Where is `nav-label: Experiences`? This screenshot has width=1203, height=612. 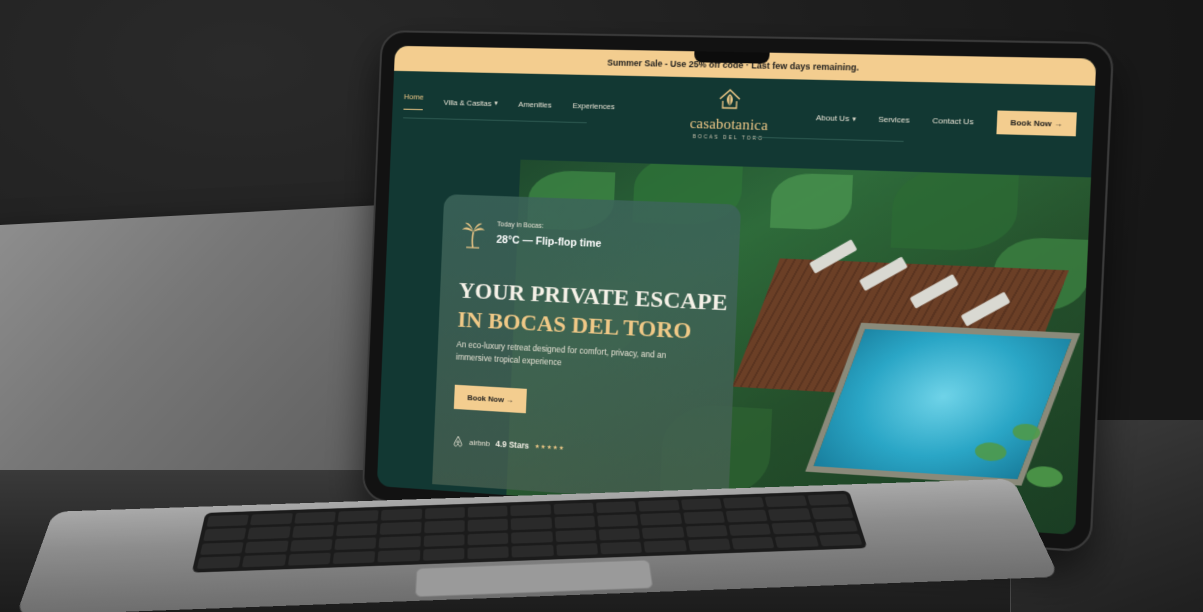
nav-label: Experiences is located at coordinates (593, 105).